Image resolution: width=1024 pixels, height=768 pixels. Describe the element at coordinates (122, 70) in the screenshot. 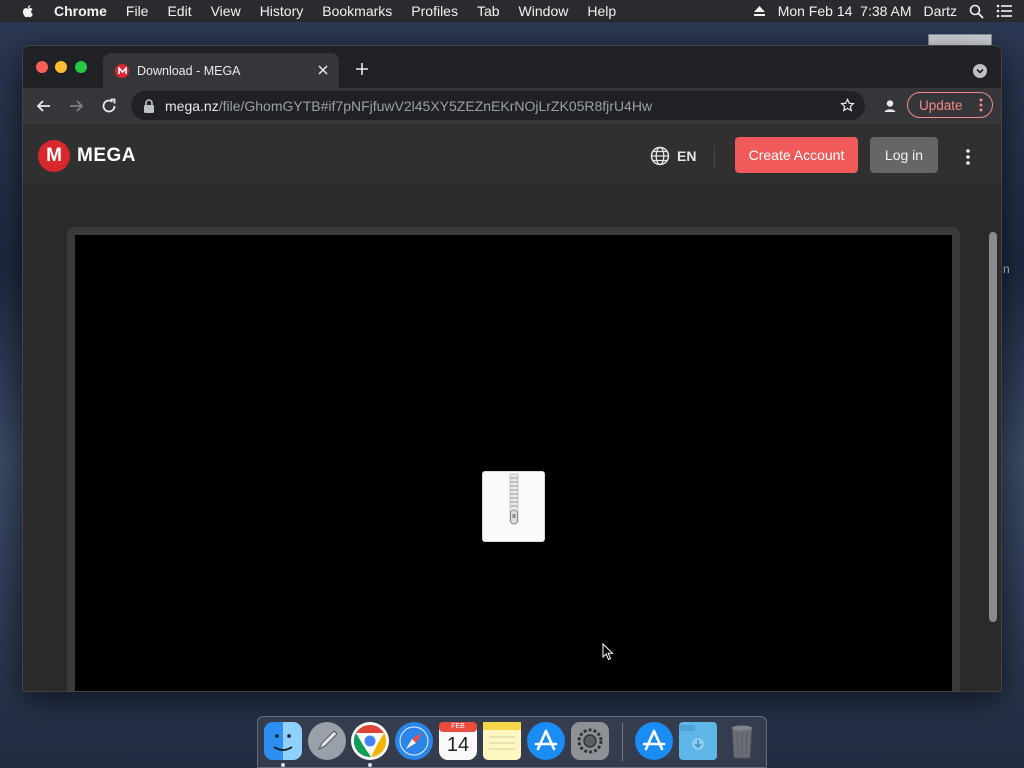

I see `mega-favicon-icon` at that location.